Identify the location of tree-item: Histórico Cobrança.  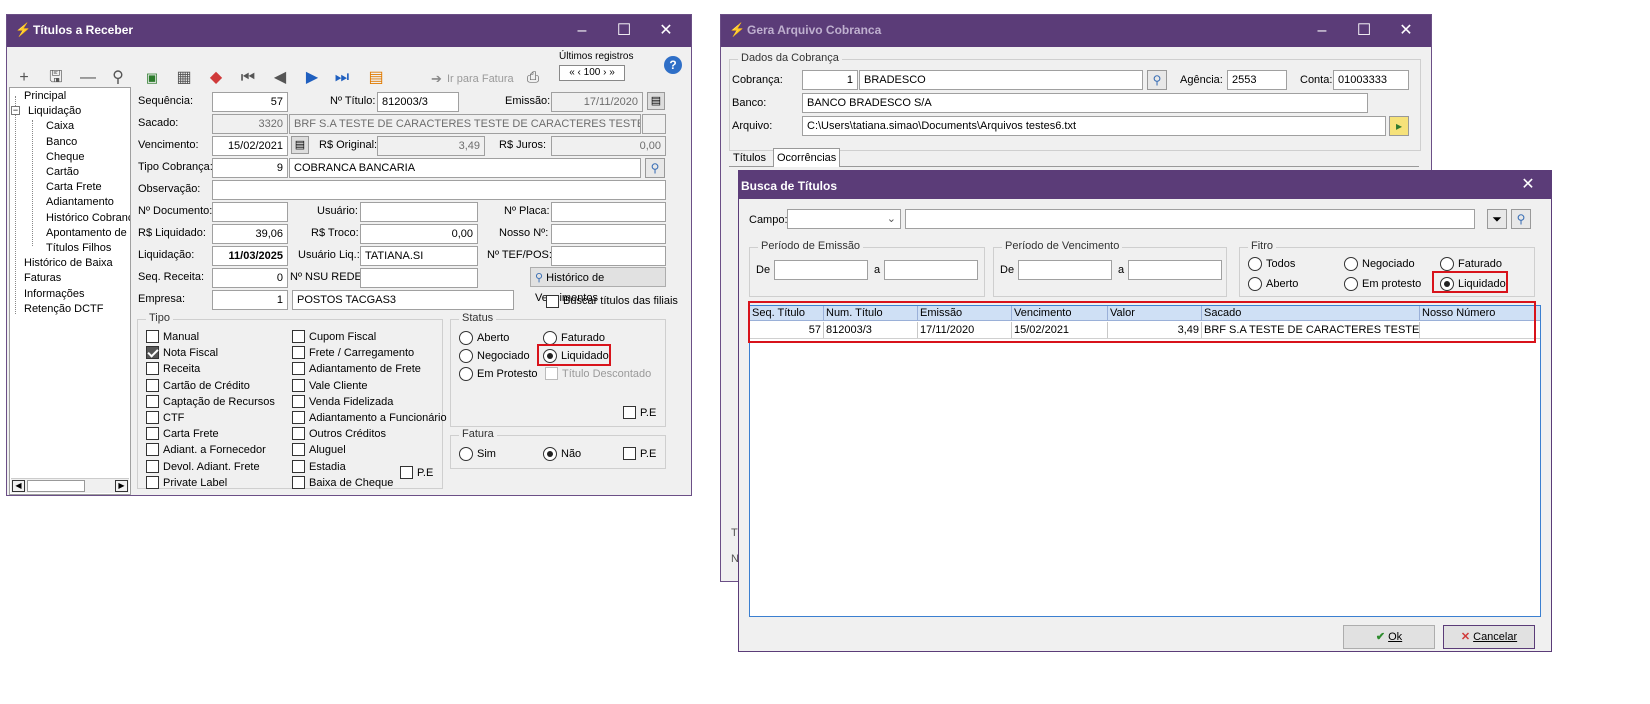
(88, 218).